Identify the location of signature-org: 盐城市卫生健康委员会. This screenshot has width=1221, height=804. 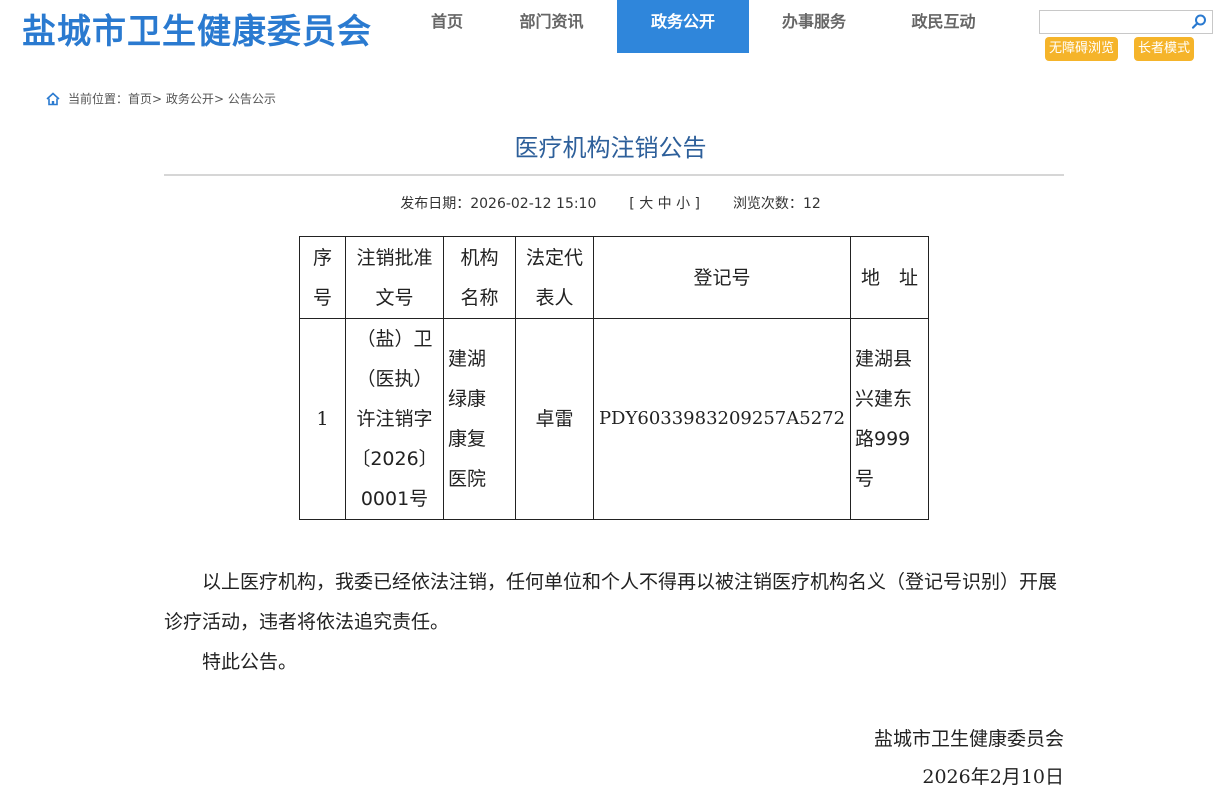
(968, 739).